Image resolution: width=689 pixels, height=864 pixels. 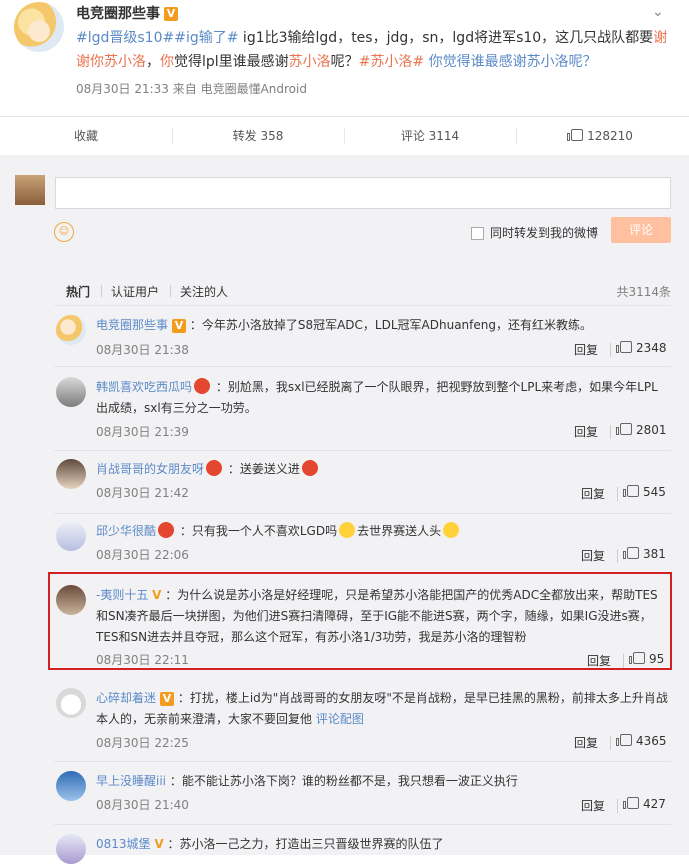 What do you see at coordinates (644, 554) in the screenshot?
I see `comment-like-button: 381` at bounding box center [644, 554].